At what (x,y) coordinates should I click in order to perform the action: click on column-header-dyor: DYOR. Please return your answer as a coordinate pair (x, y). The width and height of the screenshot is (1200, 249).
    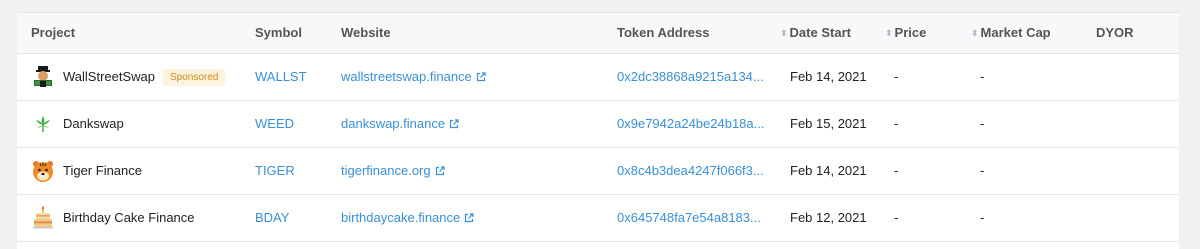
    Looking at the image, I should click on (1115, 32).